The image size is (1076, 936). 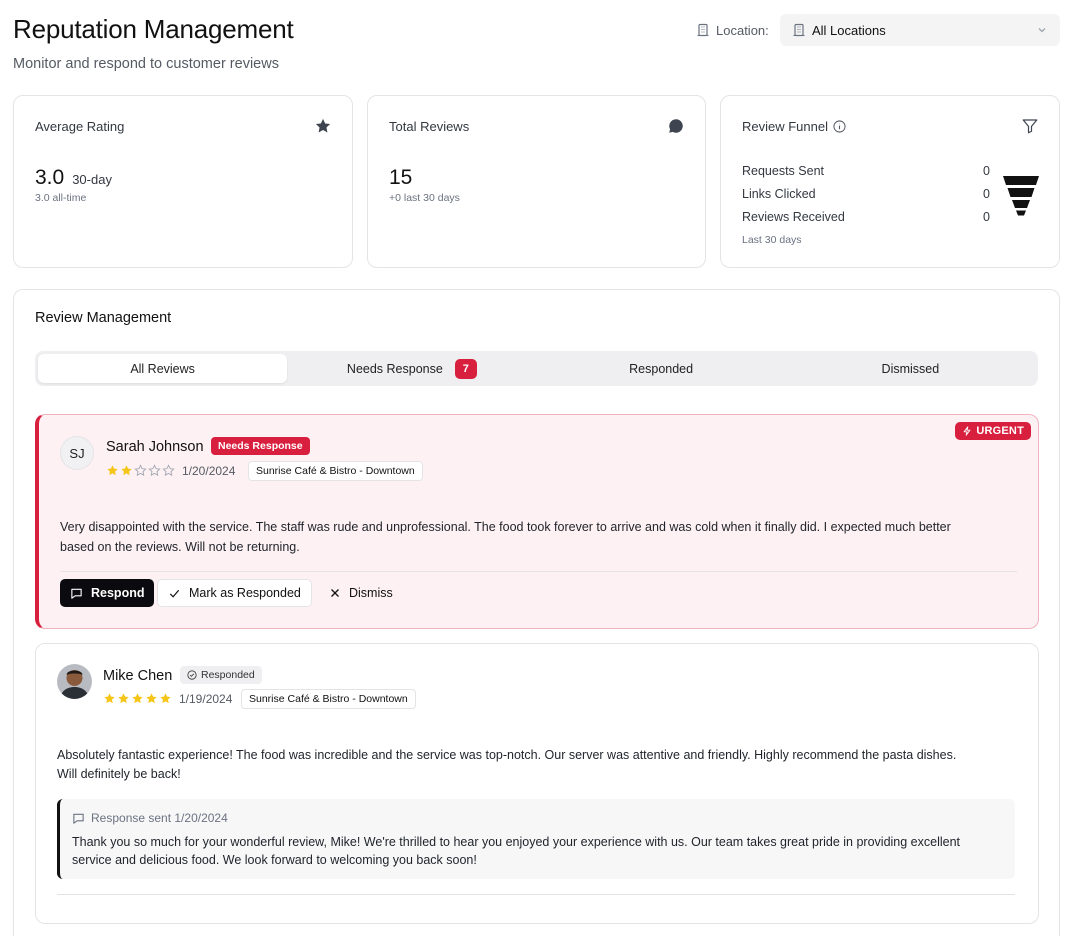 I want to click on tab-all-reviews: All Reviews, so click(x=163, y=368).